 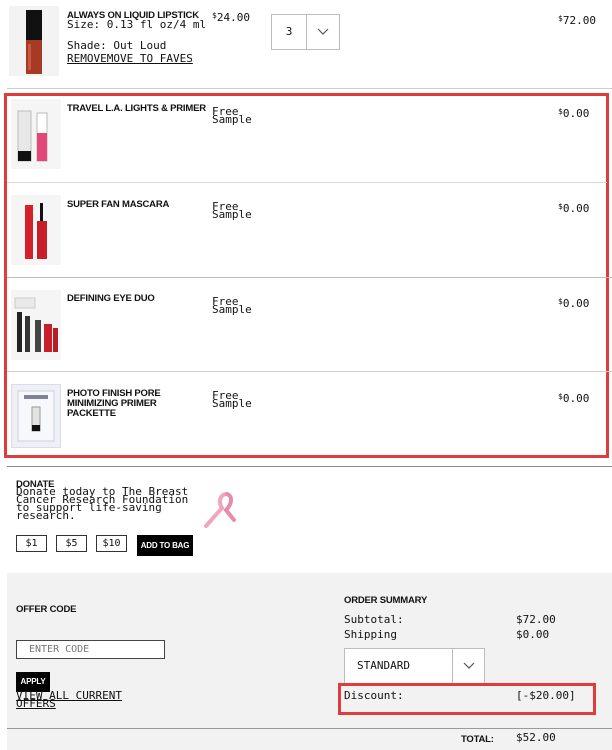 What do you see at coordinates (86, 699) in the screenshot?
I see `view-all-offers-link: VIEW ALL CURRENT OFFERS` at bounding box center [86, 699].